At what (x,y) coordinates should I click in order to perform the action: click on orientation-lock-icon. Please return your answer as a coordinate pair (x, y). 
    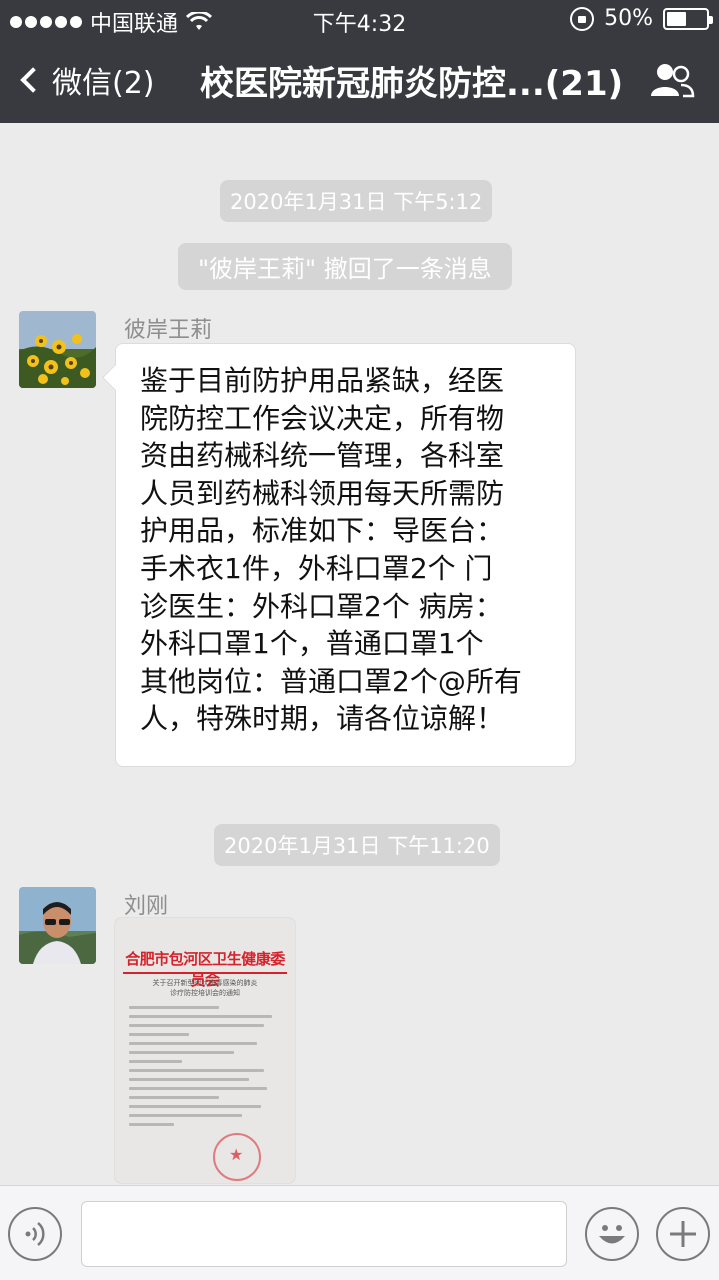
    Looking at the image, I should click on (582, 18).